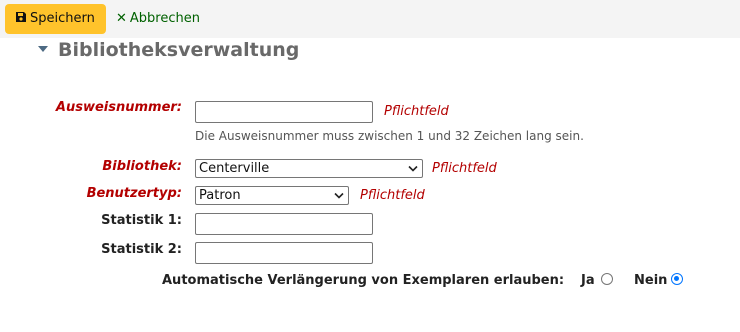 This screenshot has height=332, width=740. What do you see at coordinates (234, 168) in the screenshot?
I see `library-select-value: Centerville` at bounding box center [234, 168].